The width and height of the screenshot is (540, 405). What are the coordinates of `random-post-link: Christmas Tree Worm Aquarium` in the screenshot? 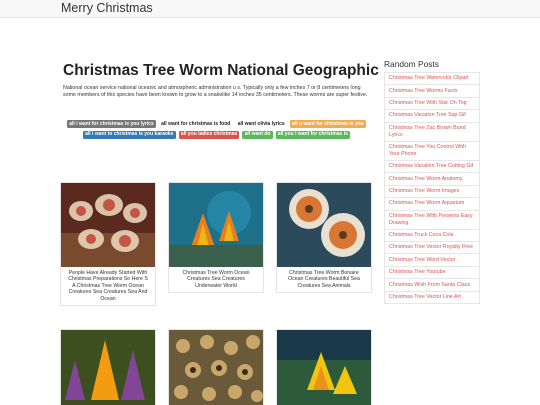 It's located at (432, 204).